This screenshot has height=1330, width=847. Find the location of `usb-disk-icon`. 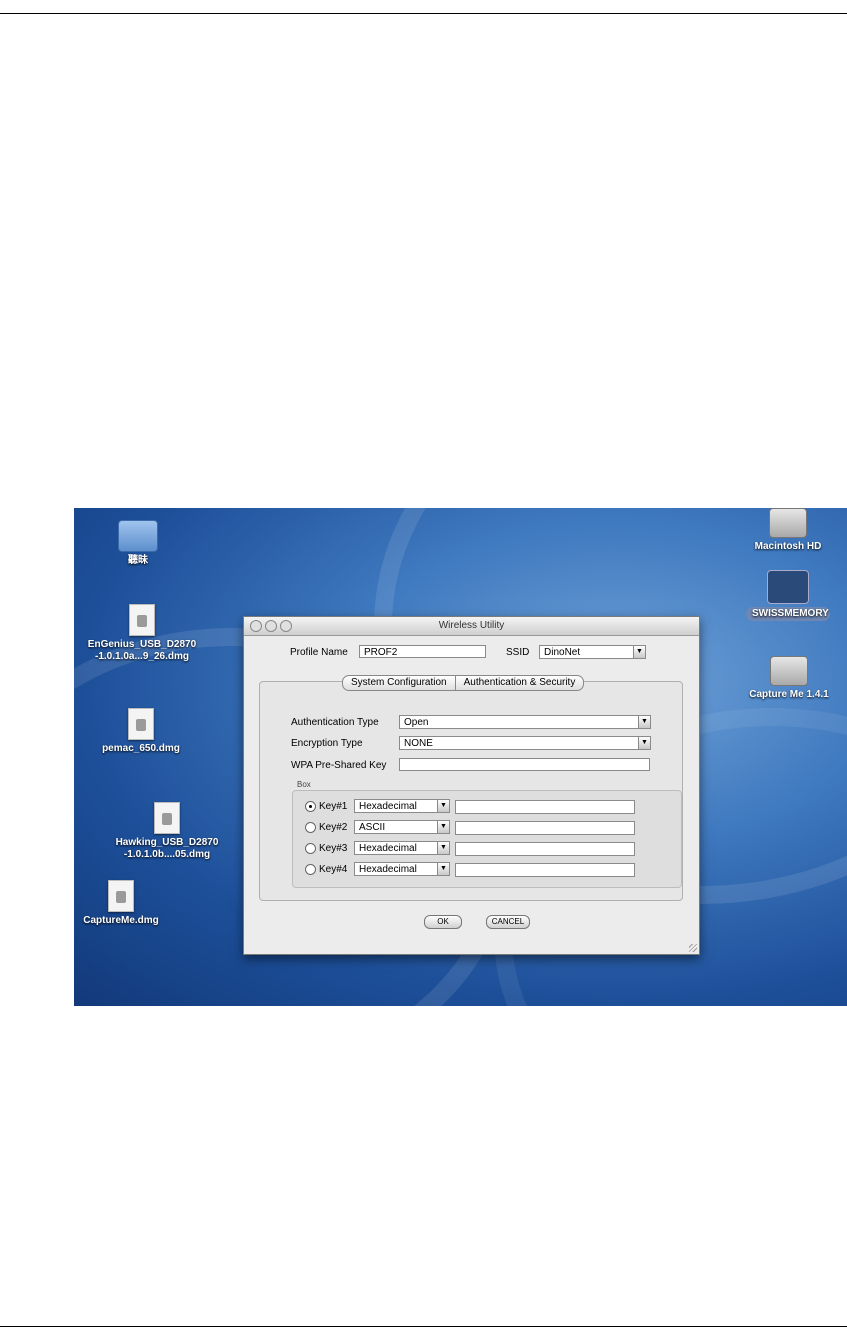

usb-disk-icon is located at coordinates (788, 587).